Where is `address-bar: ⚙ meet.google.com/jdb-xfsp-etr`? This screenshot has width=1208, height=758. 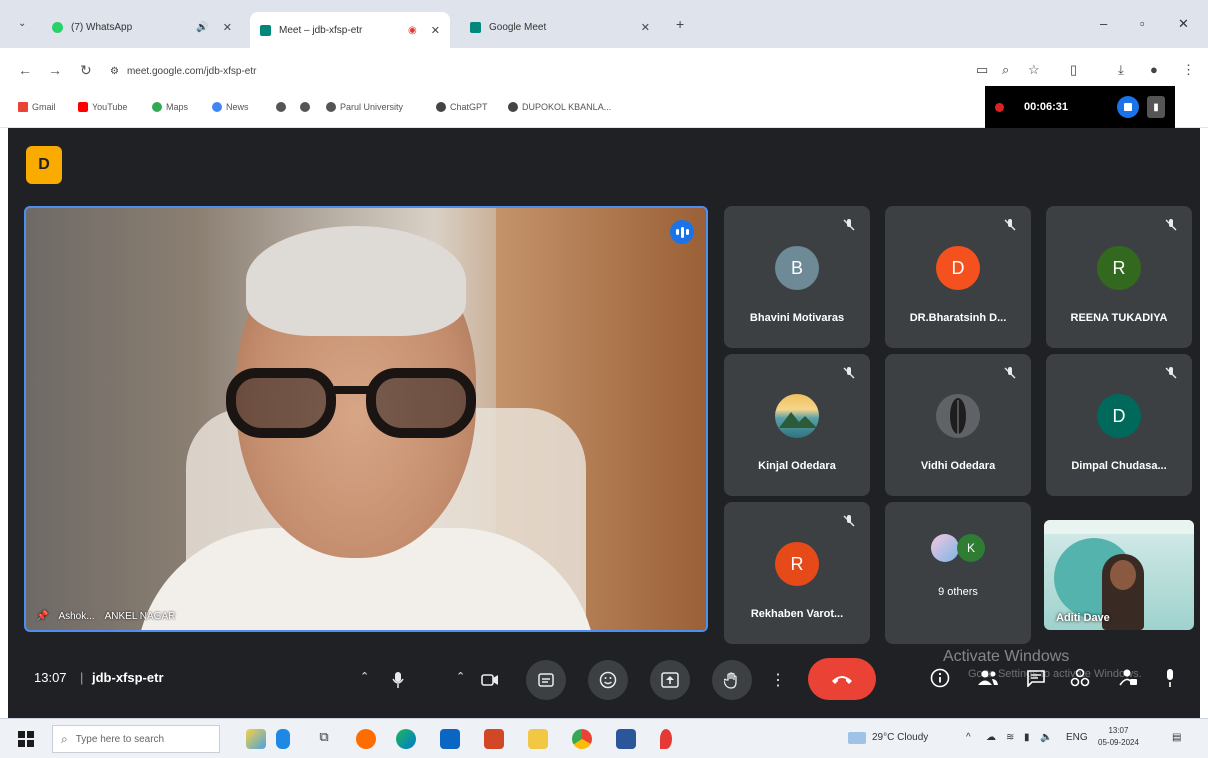 address-bar: ⚙ meet.google.com/jdb-xfsp-etr is located at coordinates (540, 71).